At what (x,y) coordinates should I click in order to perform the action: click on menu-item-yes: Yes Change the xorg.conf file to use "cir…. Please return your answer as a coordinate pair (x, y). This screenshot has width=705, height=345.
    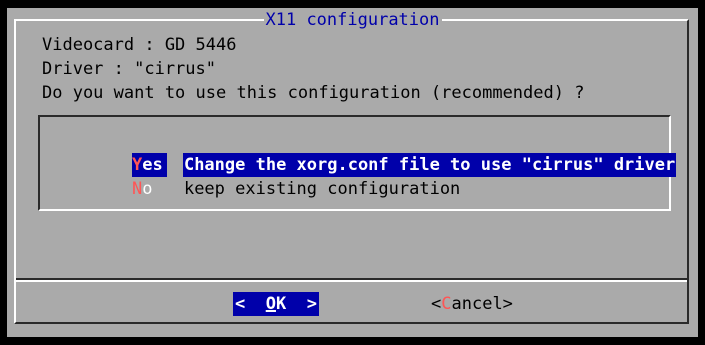
    Looking at the image, I should click on (384, 153).